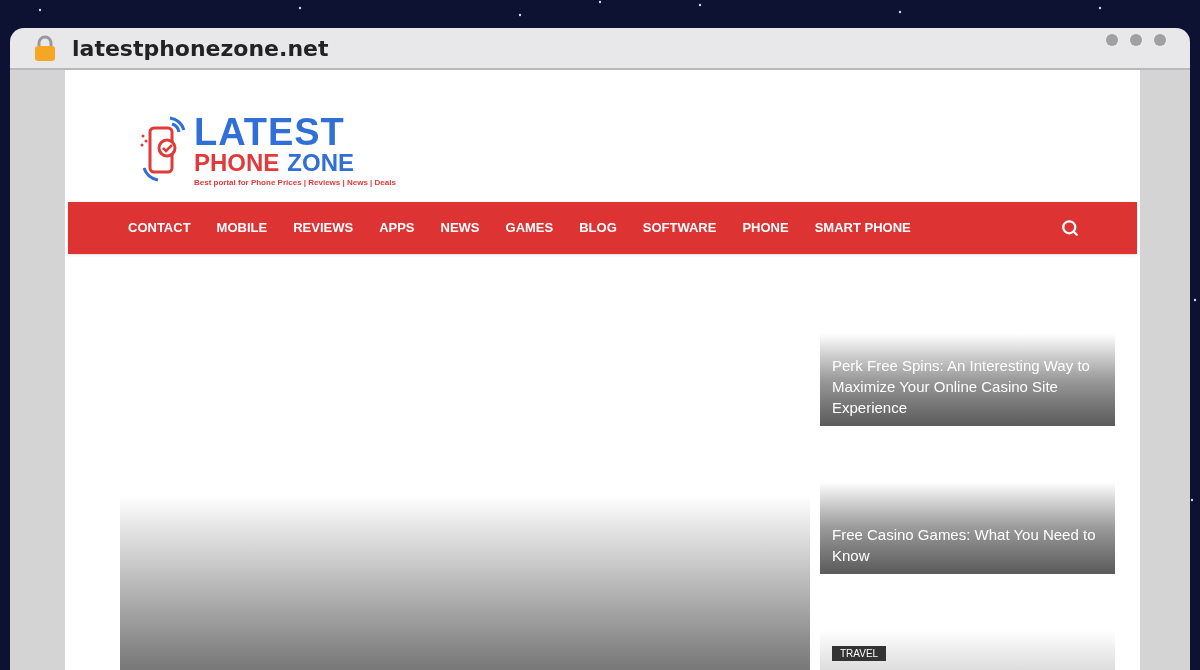  What do you see at coordinates (967, 386) in the screenshot?
I see `post-title: Perk Free Spins: An Interesting Way to Maximize Your Online Casino Site Experience` at bounding box center [967, 386].